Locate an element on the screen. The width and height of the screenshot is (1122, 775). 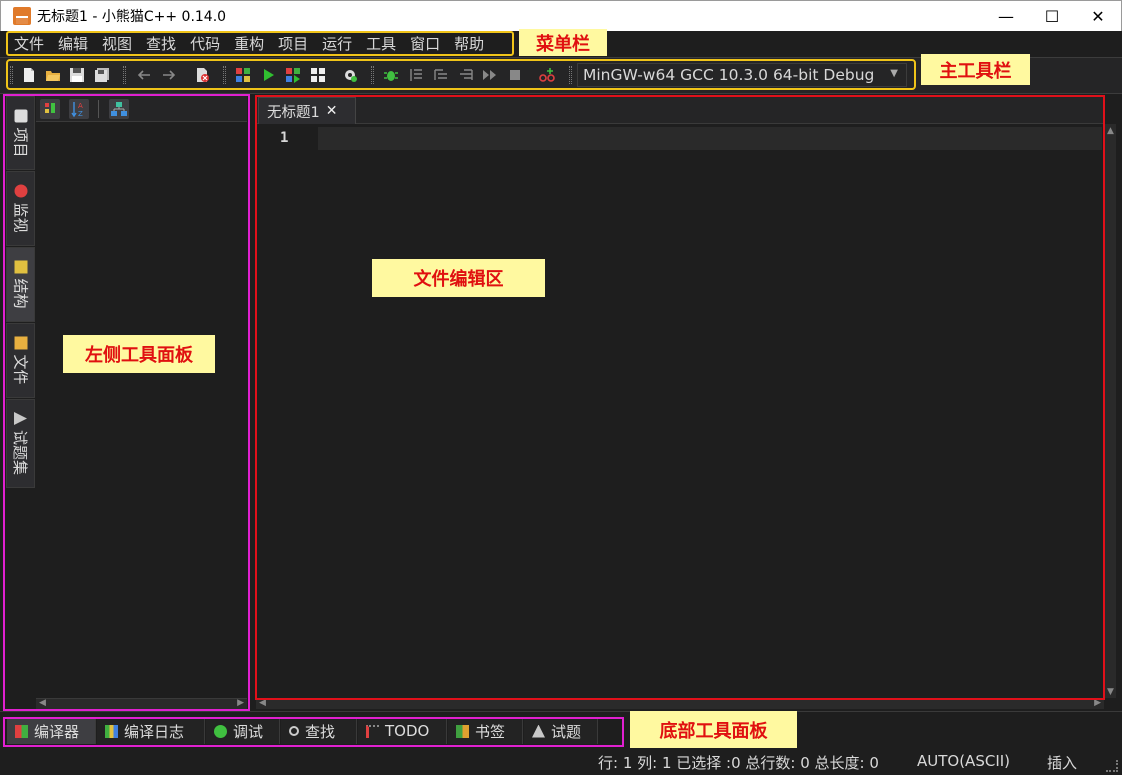
editor-vertical-scrollbar: ▲ ▼ is located at coordinates (1110, 411).